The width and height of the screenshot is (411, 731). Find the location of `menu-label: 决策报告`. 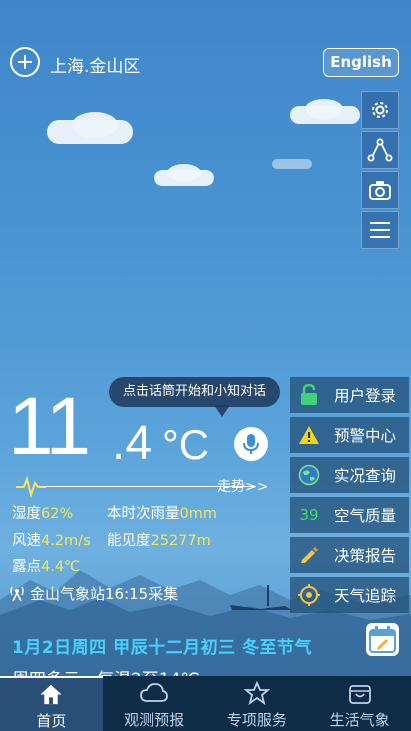

menu-label: 决策报告 is located at coordinates (365, 556).